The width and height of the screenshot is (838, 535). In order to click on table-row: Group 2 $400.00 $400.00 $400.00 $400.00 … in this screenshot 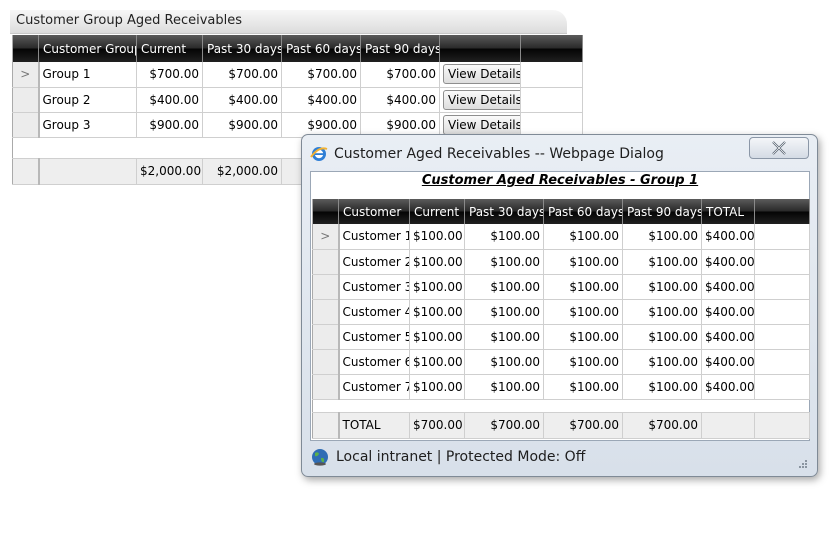, I will do `click(297, 100)`.